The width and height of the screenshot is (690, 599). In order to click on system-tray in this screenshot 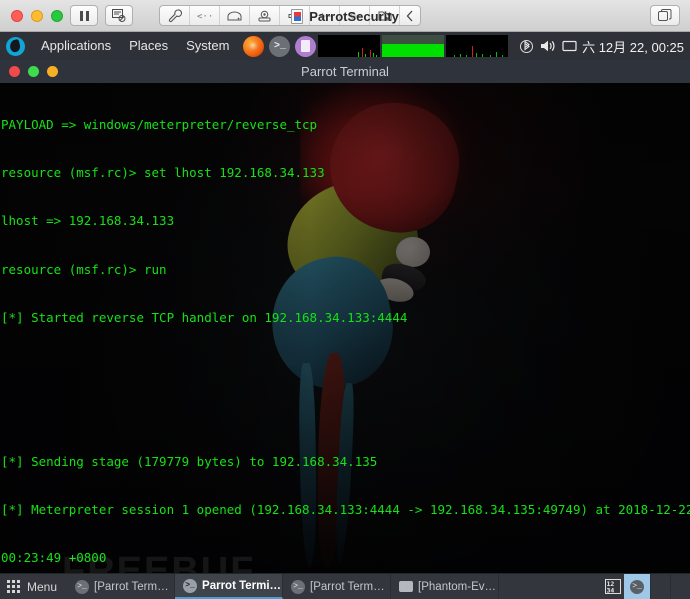, I will do `click(546, 46)`.